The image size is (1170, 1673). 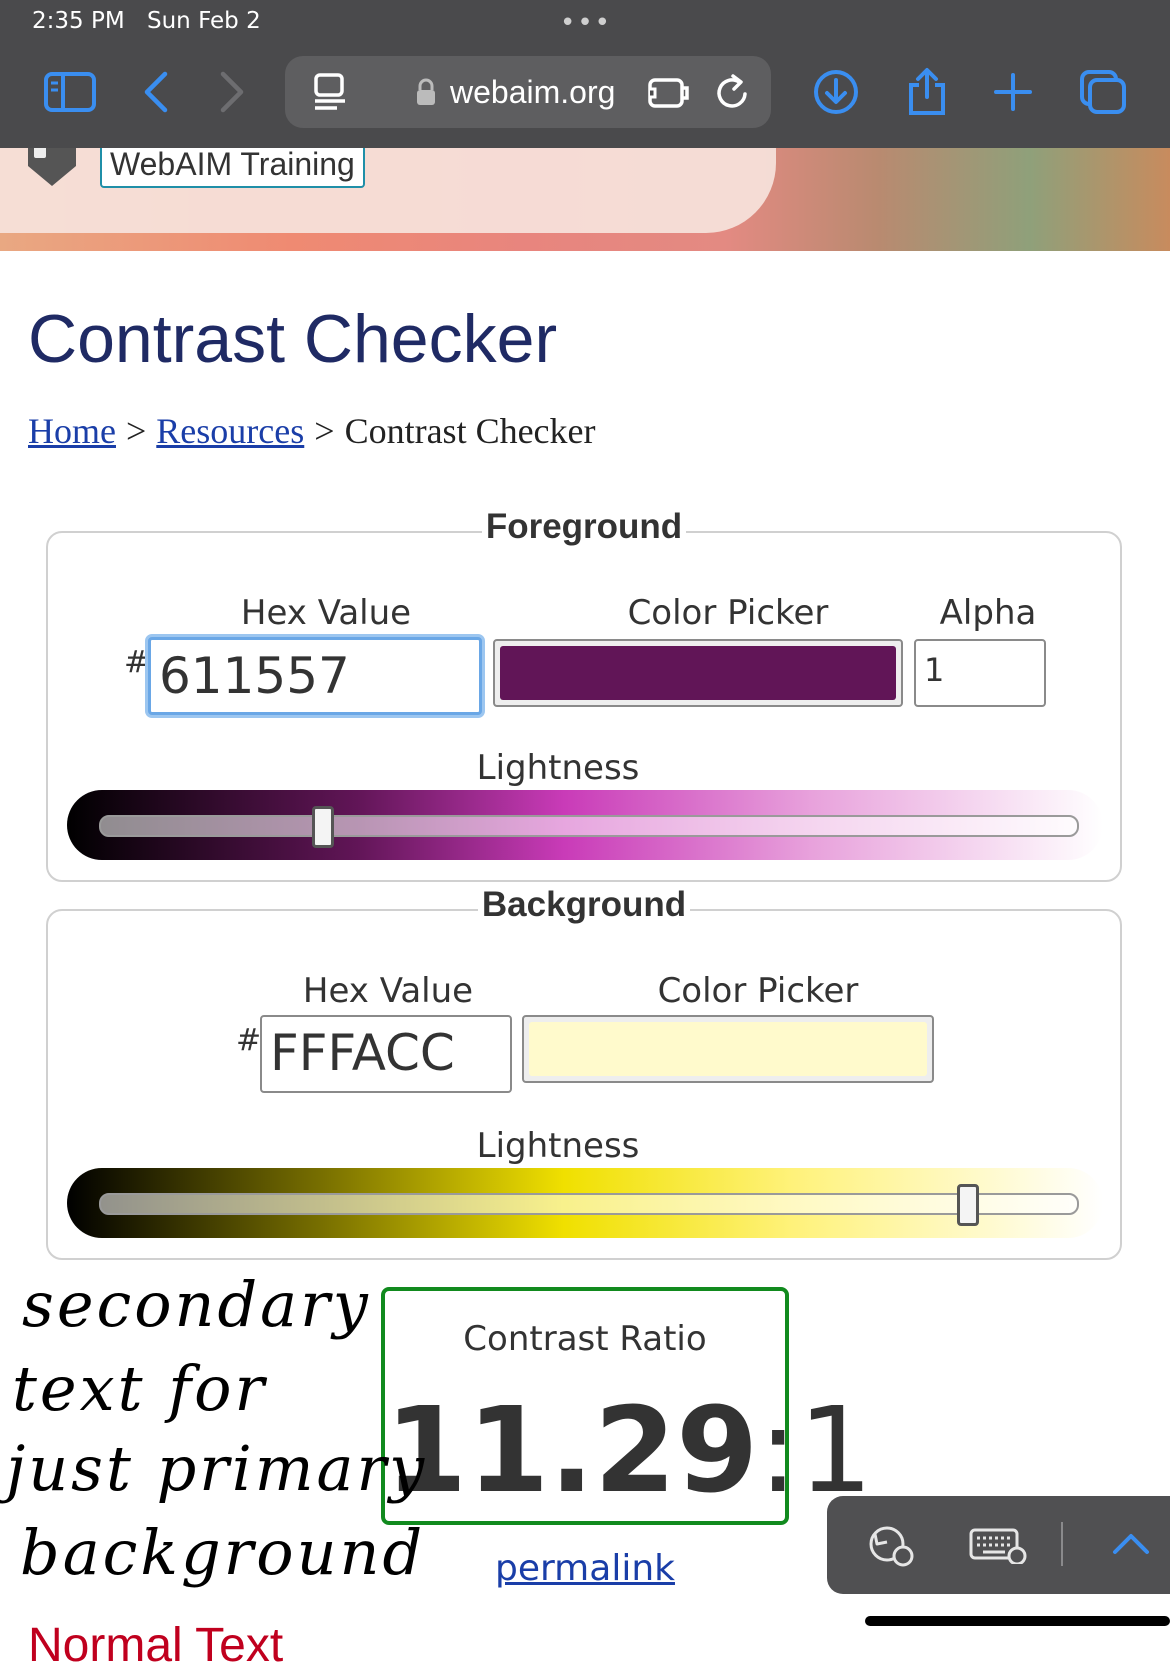 What do you see at coordinates (315, 676) in the screenshot?
I see `fg-hex-input: 611557` at bounding box center [315, 676].